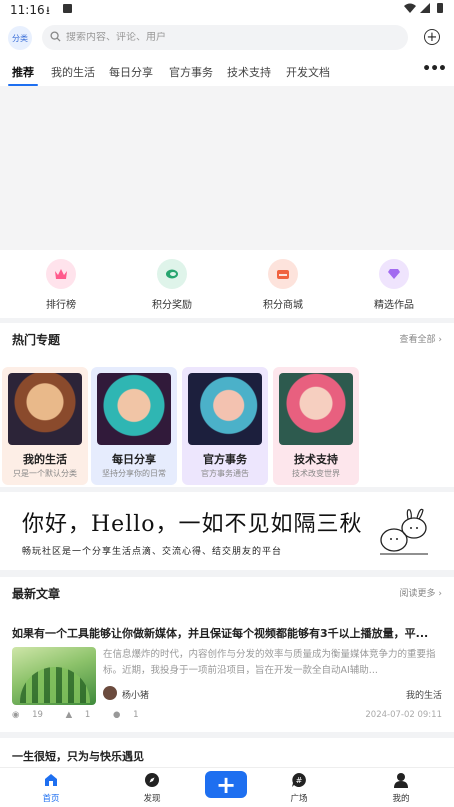  Describe the element at coordinates (394, 274) in the screenshot. I see `gem-icon` at that location.